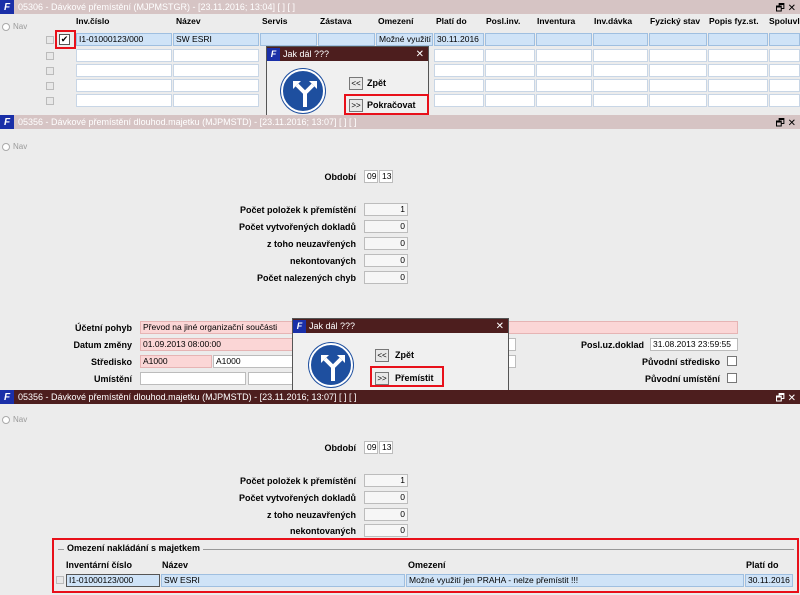 The image size is (800, 595). I want to click on col-header-omezeni: Omezení, so click(395, 23).